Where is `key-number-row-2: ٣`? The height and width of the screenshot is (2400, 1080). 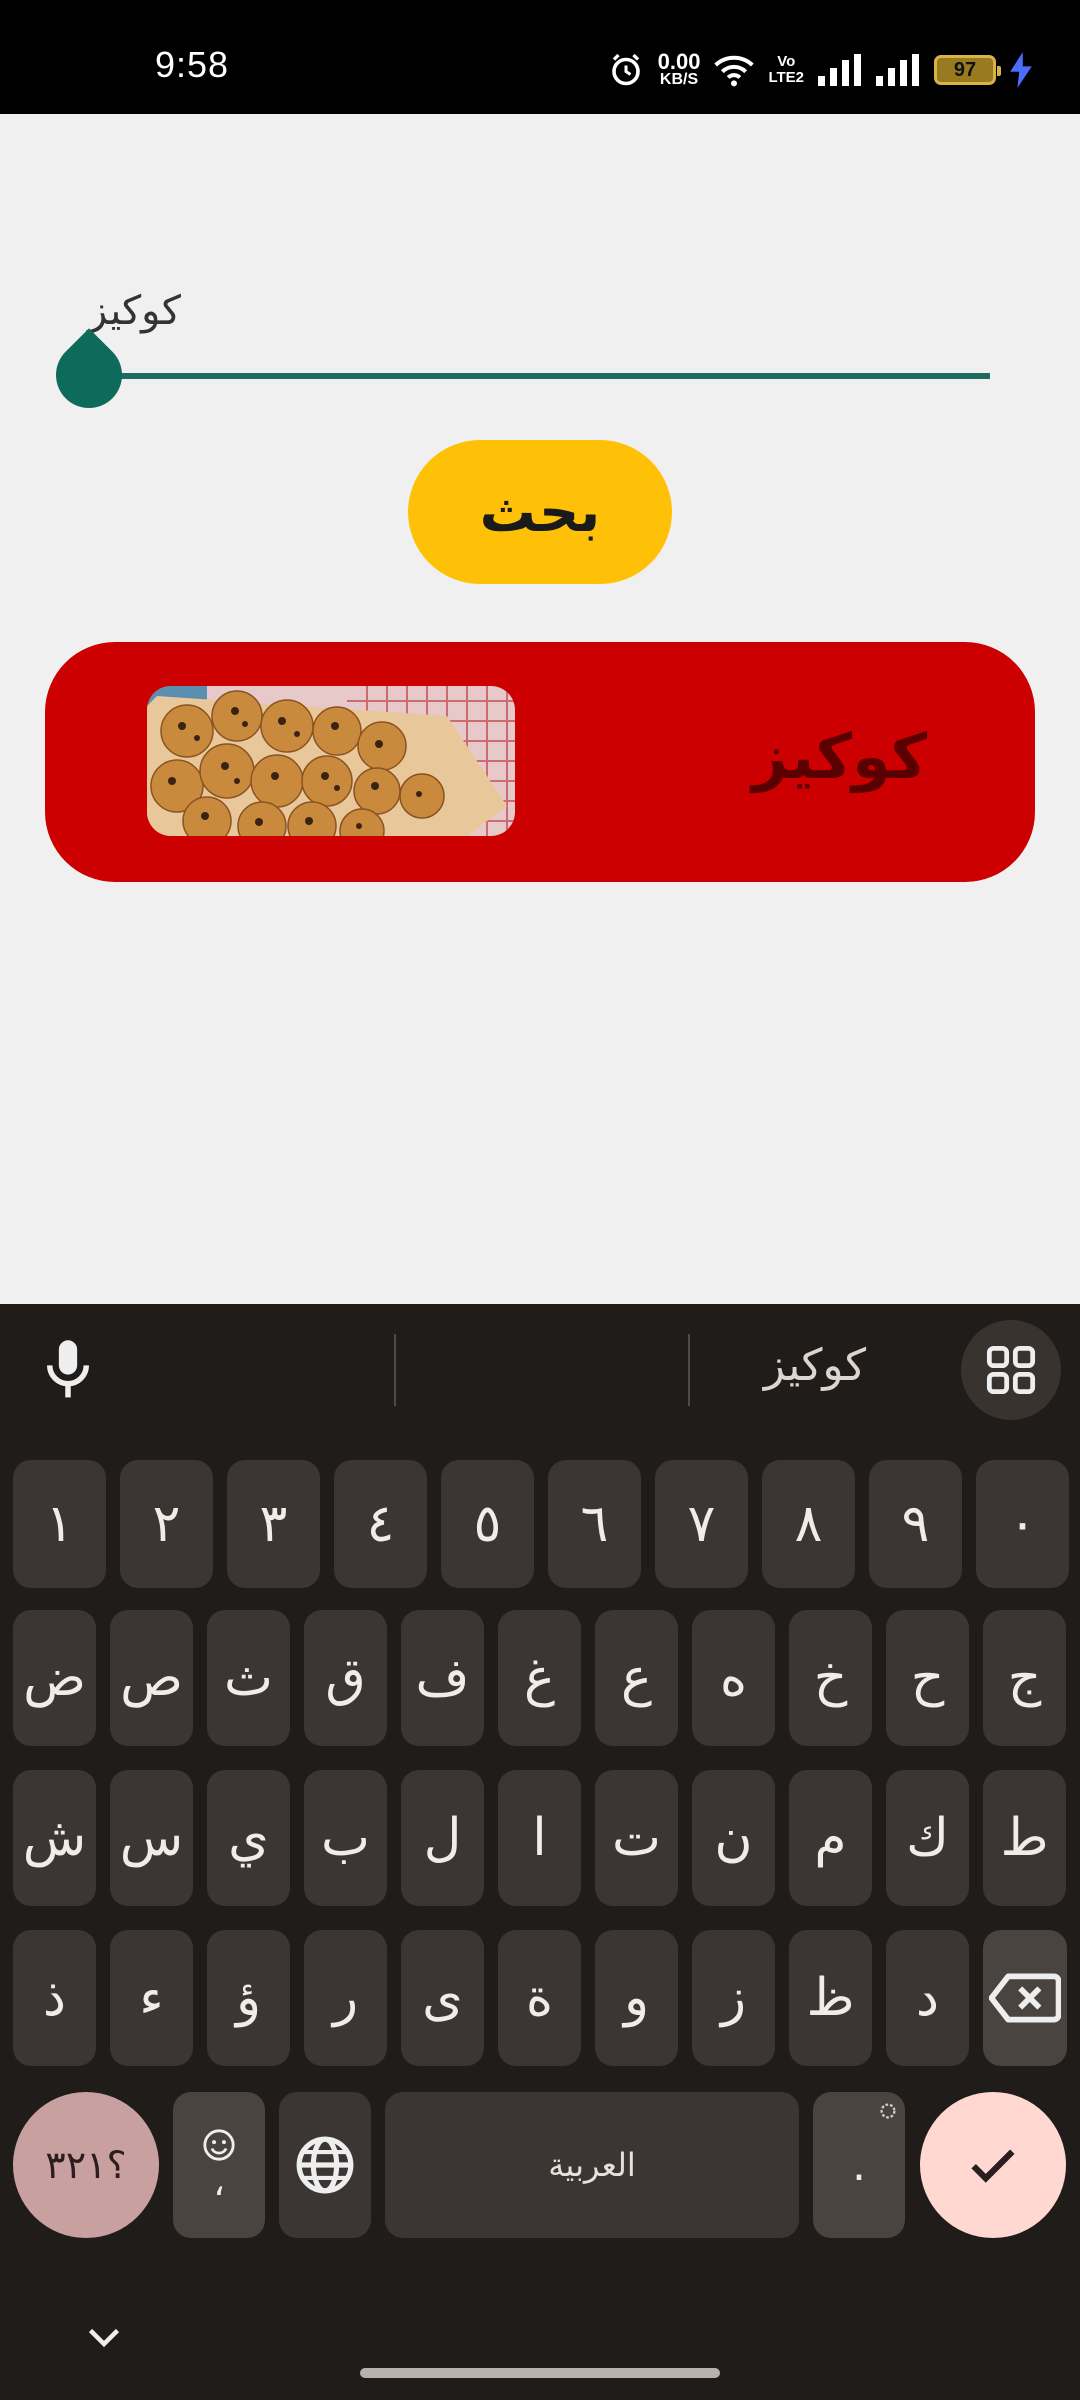 key-number-row-2: ٣ is located at coordinates (273, 1524).